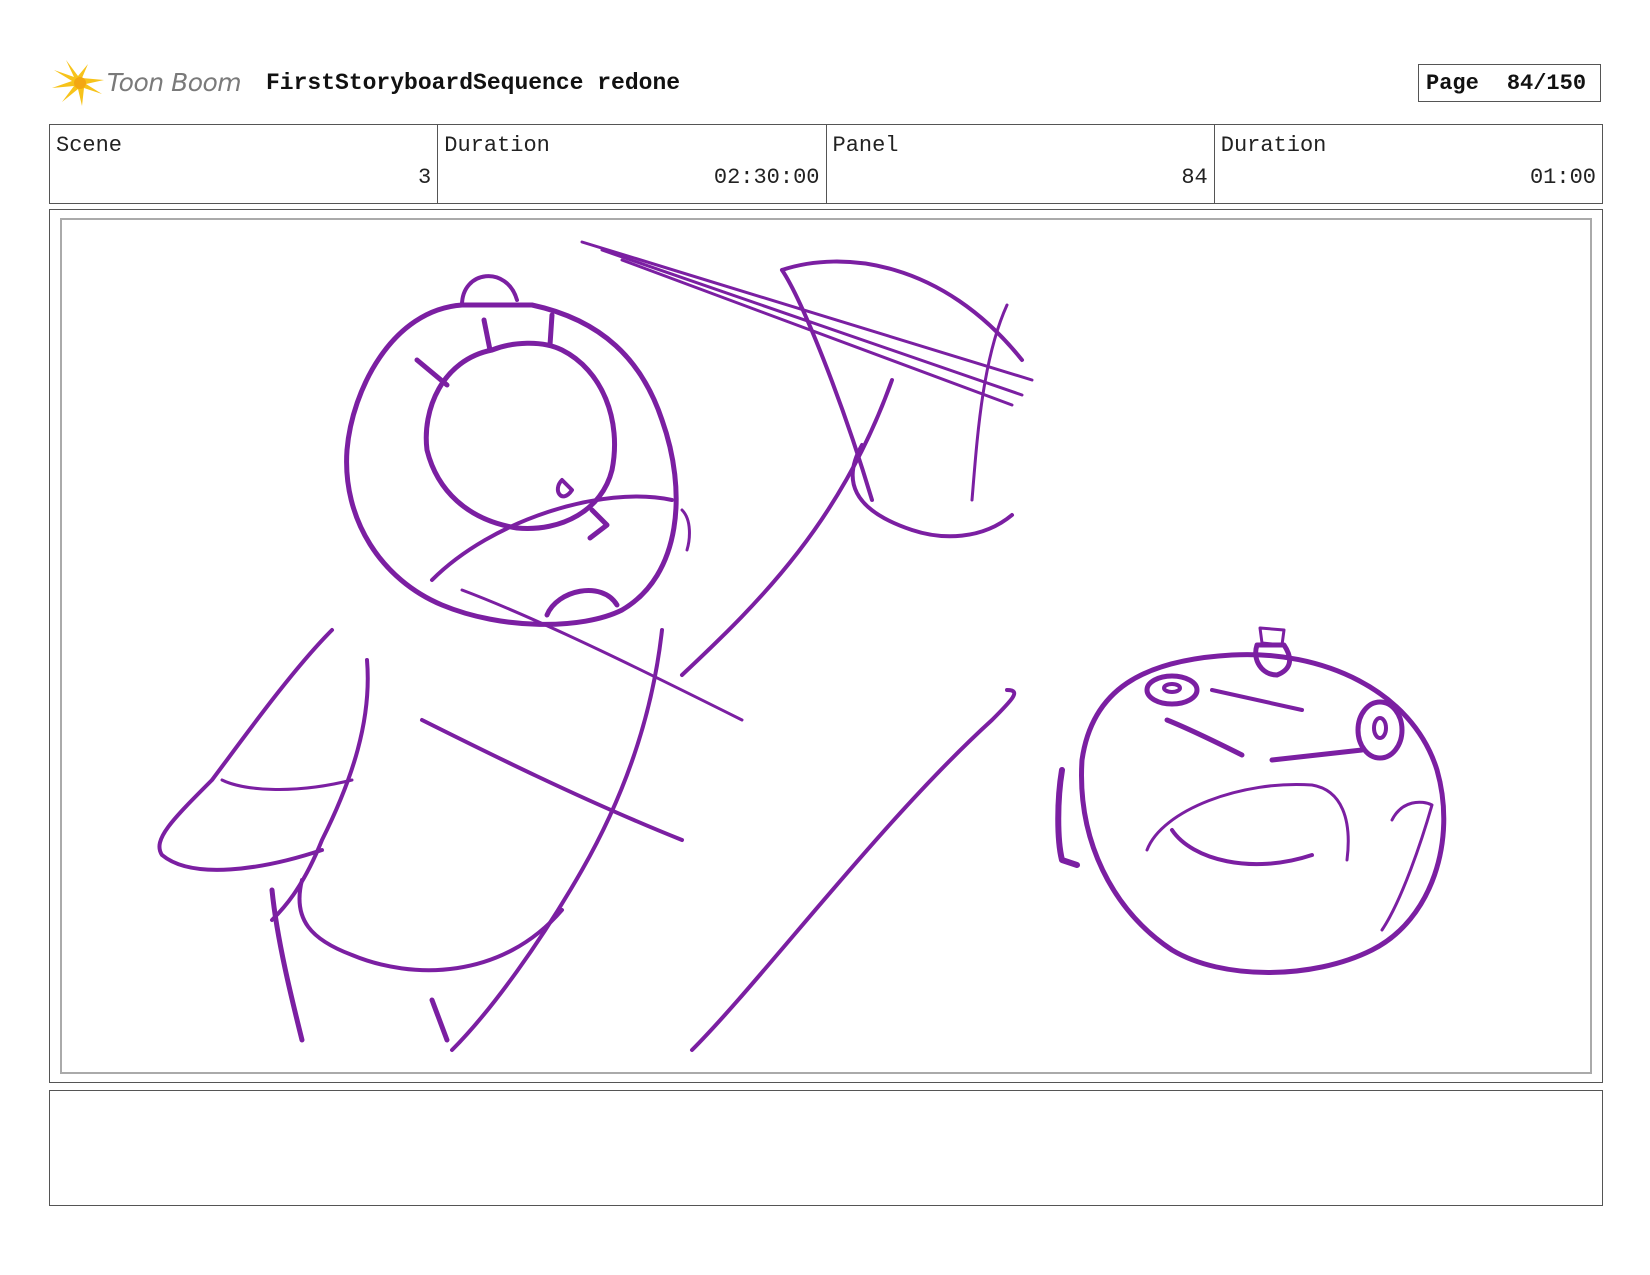 The height and width of the screenshot is (1275, 1650). What do you see at coordinates (632, 164) in the screenshot?
I see `scene-duration-cell: Duration 02:30:00` at bounding box center [632, 164].